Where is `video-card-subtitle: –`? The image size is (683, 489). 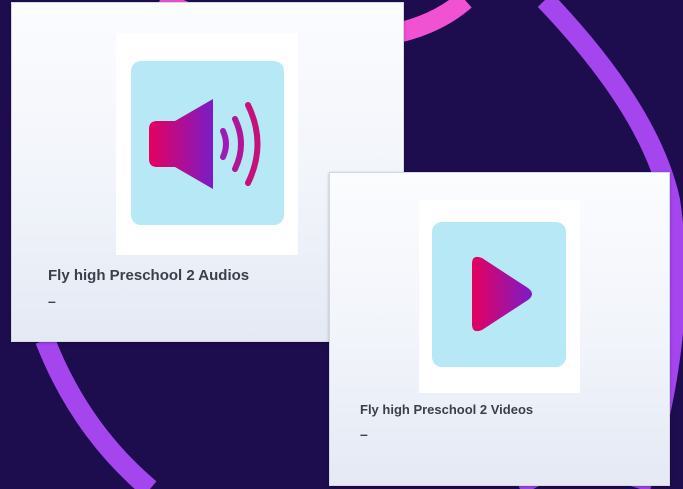 video-card-subtitle: – is located at coordinates (364, 434).